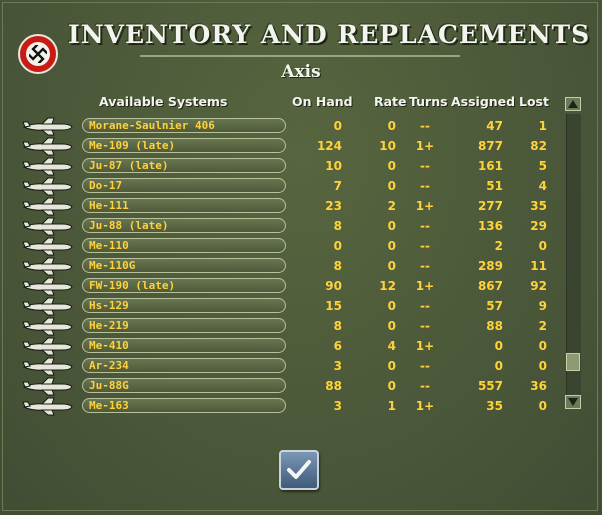 The image size is (602, 515). What do you see at coordinates (573, 362) in the screenshot?
I see `scrollbar-thumb` at bounding box center [573, 362].